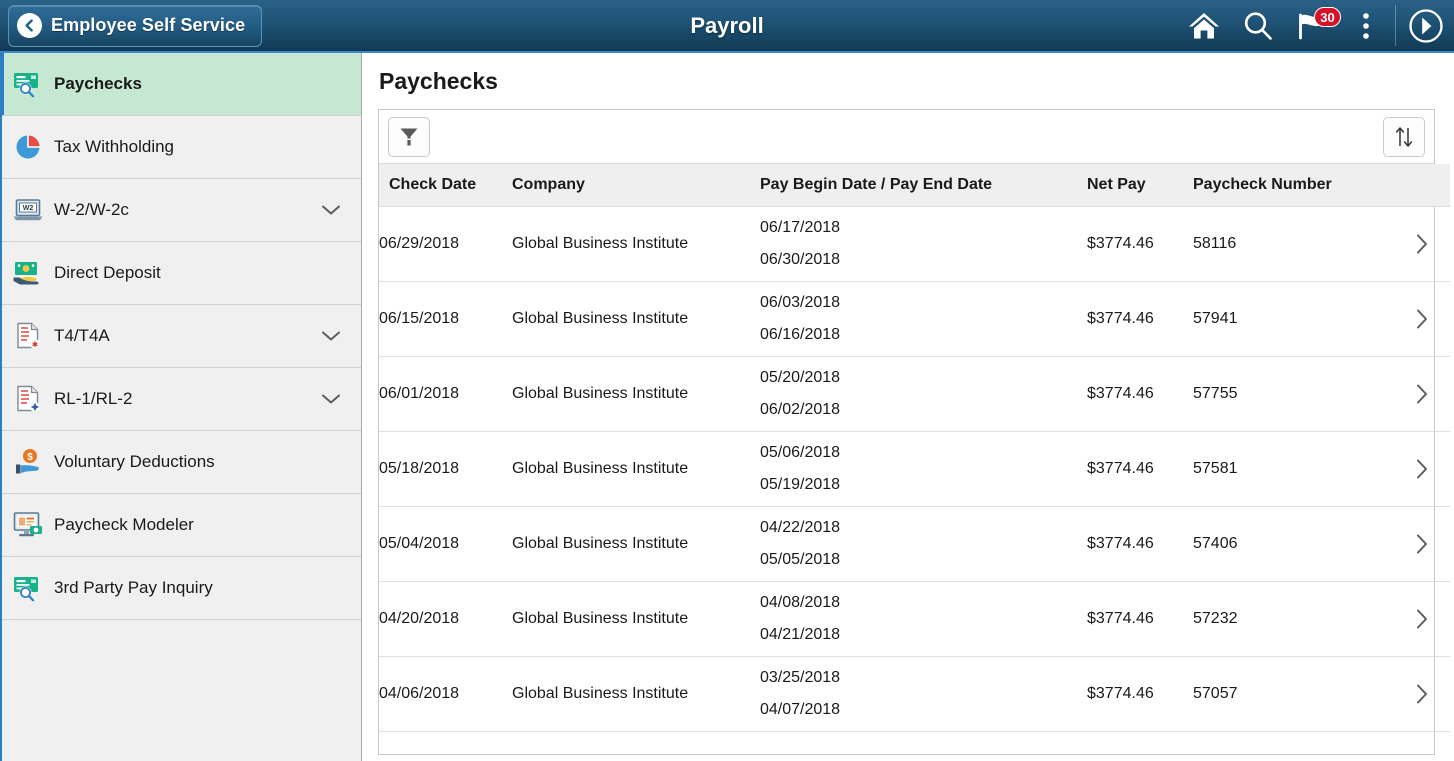 The image size is (1454, 761). Describe the element at coordinates (181, 84) in the screenshot. I see `sidebar-item-paychecks: Paychecks` at that location.